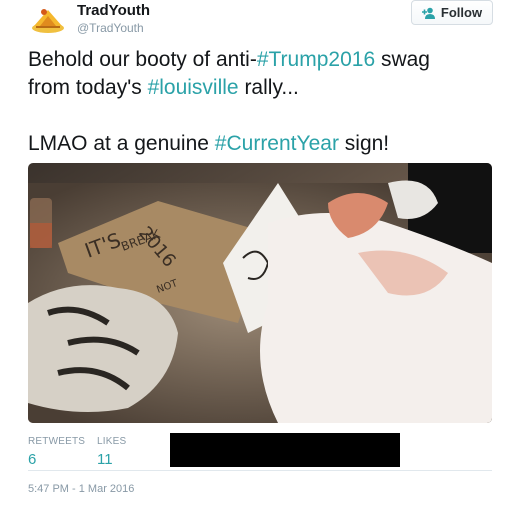 The height and width of the screenshot is (506, 514). I want to click on redaction-block, so click(285, 450).